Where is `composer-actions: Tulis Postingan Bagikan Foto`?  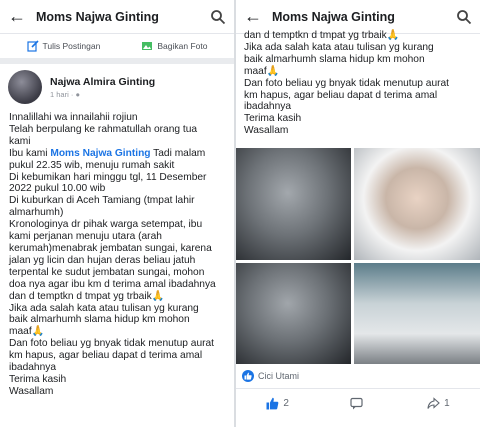
composer-actions: Tulis Postingan Bagikan Foto is located at coordinates (117, 49).